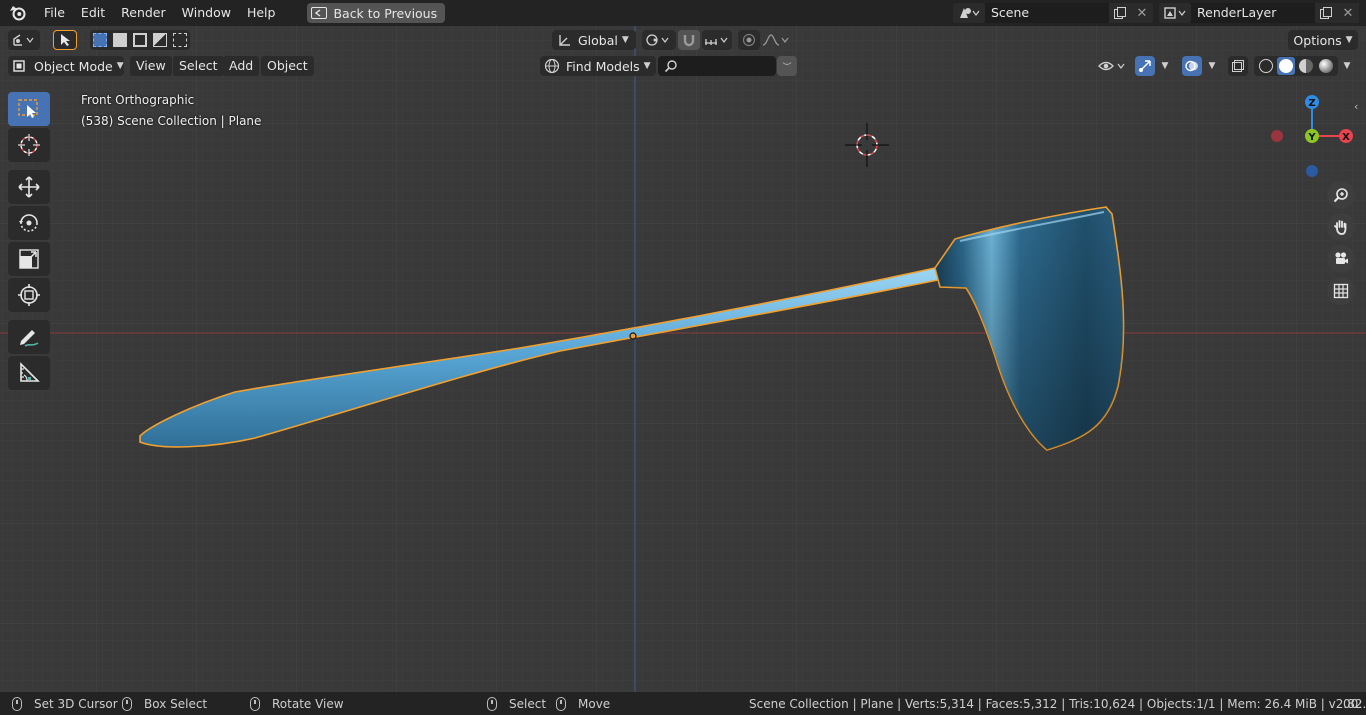  I want to click on 3d-viewport-icon, so click(23, 40).